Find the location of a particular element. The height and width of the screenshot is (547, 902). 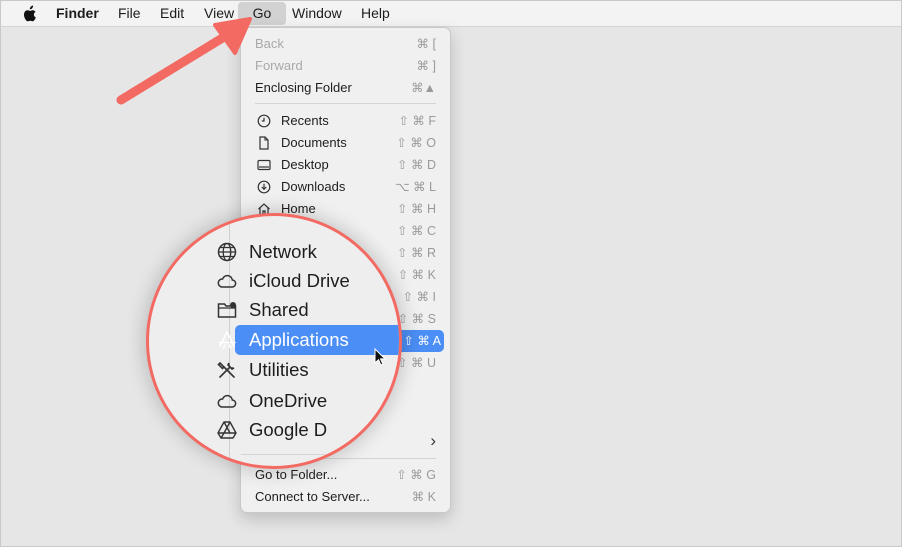

google-drive-icon is located at coordinates (227, 430).